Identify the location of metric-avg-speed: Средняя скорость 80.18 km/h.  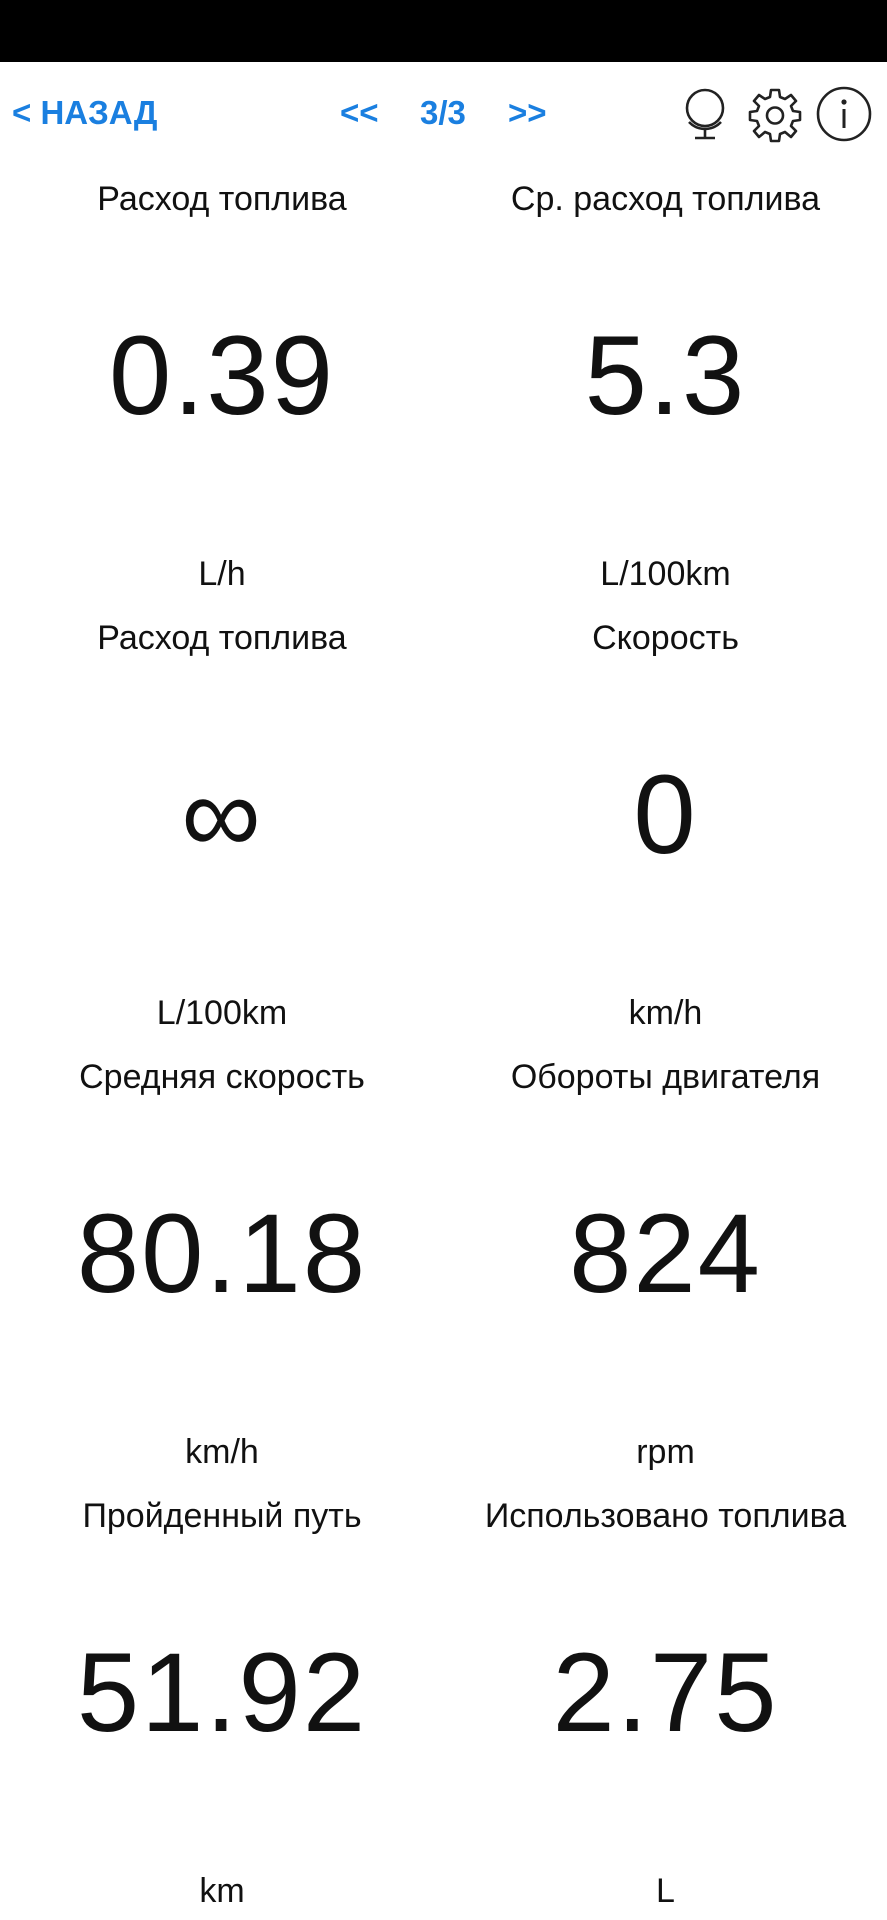
(222, 1267).